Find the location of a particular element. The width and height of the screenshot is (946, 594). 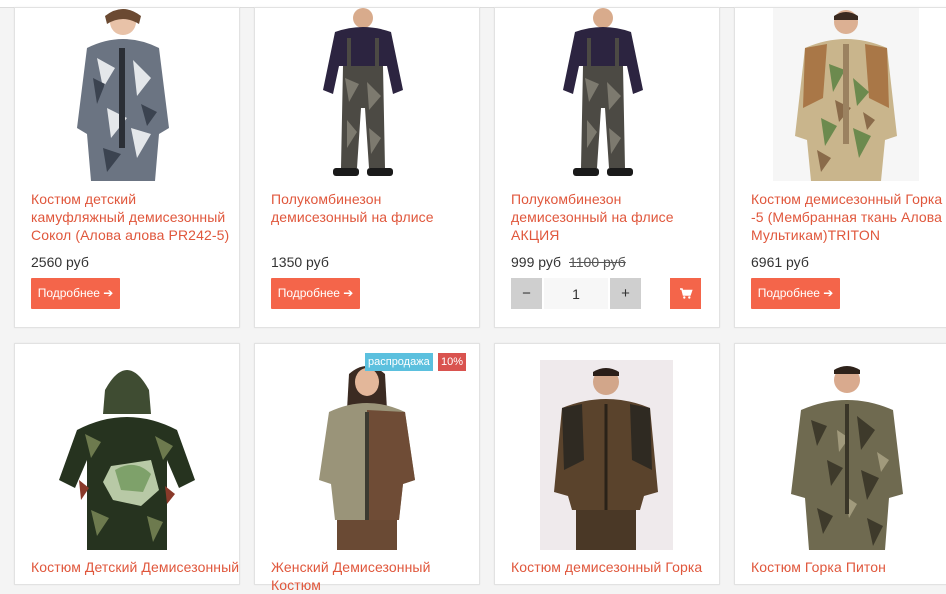

product-card: Костюм демисезонный Горка is located at coordinates (607, 464).